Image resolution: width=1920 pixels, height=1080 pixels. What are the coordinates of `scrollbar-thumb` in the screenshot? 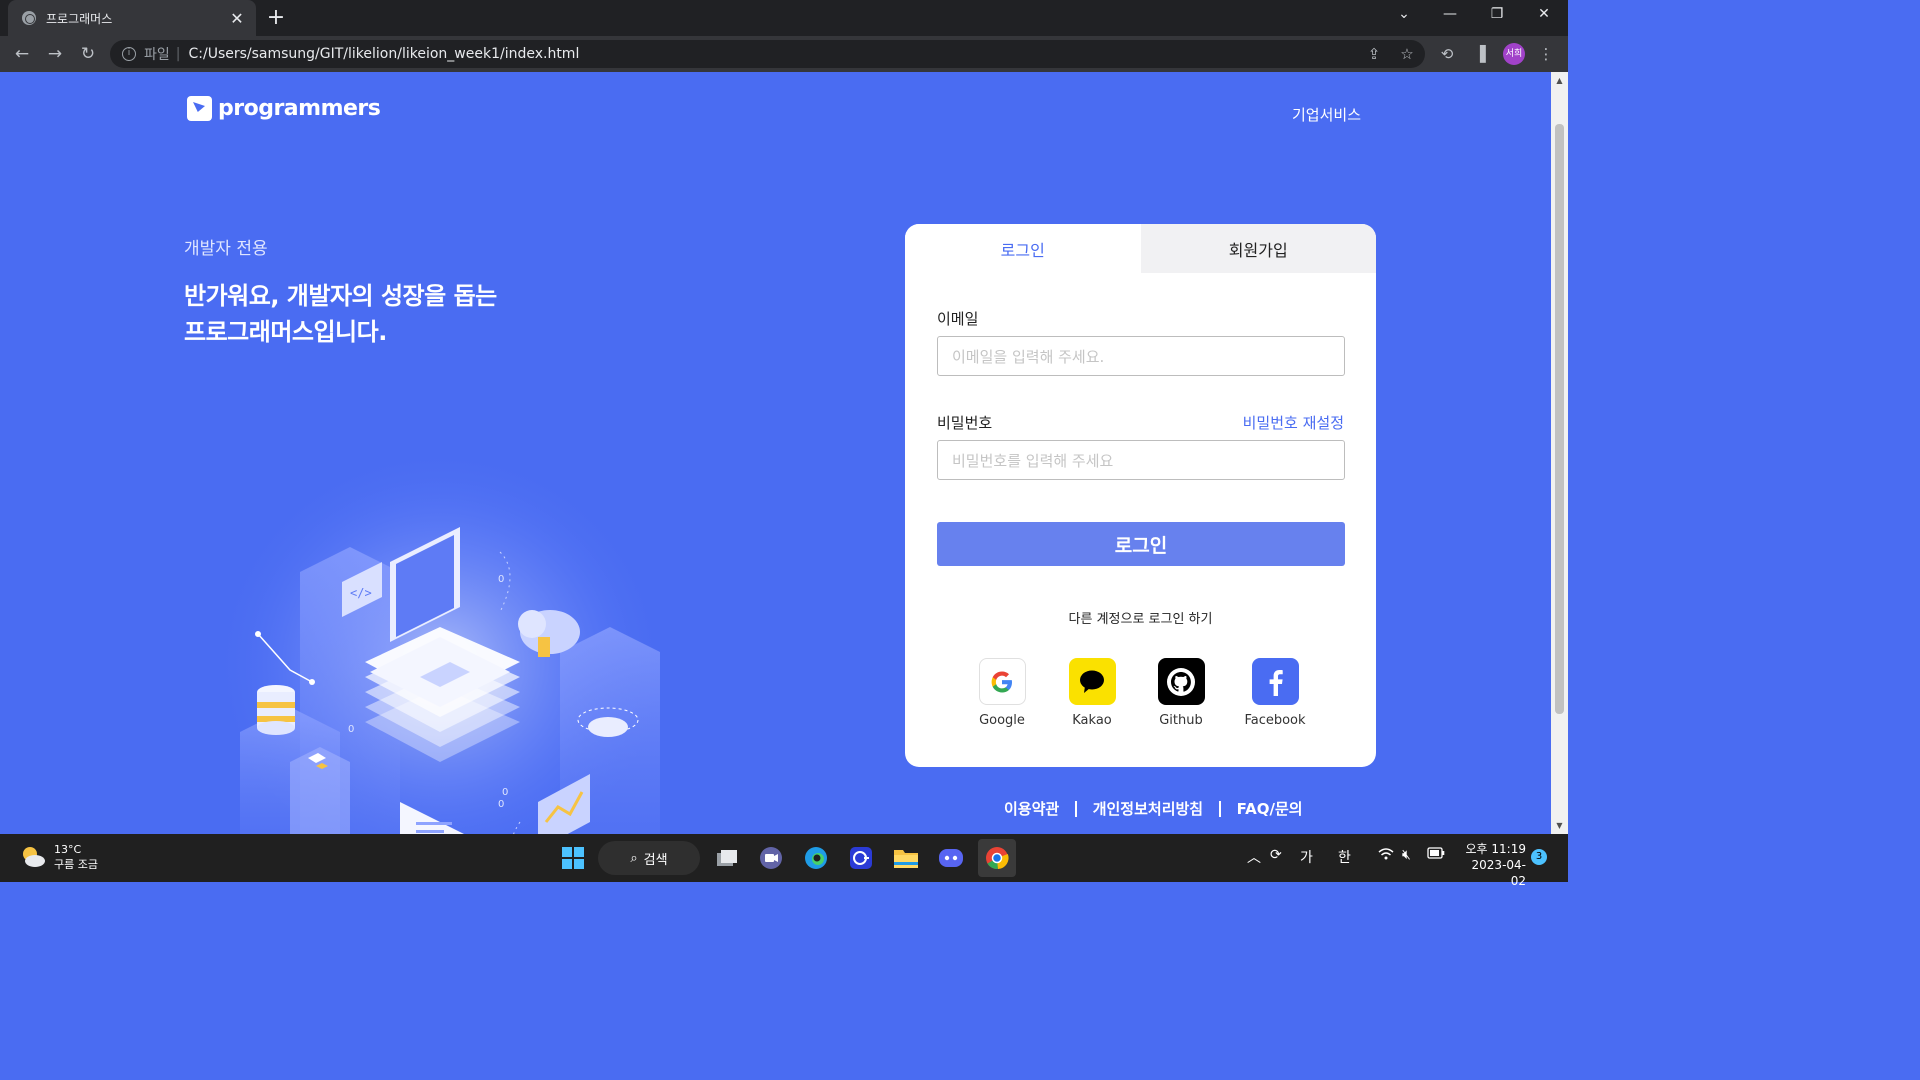 It's located at (1559, 419).